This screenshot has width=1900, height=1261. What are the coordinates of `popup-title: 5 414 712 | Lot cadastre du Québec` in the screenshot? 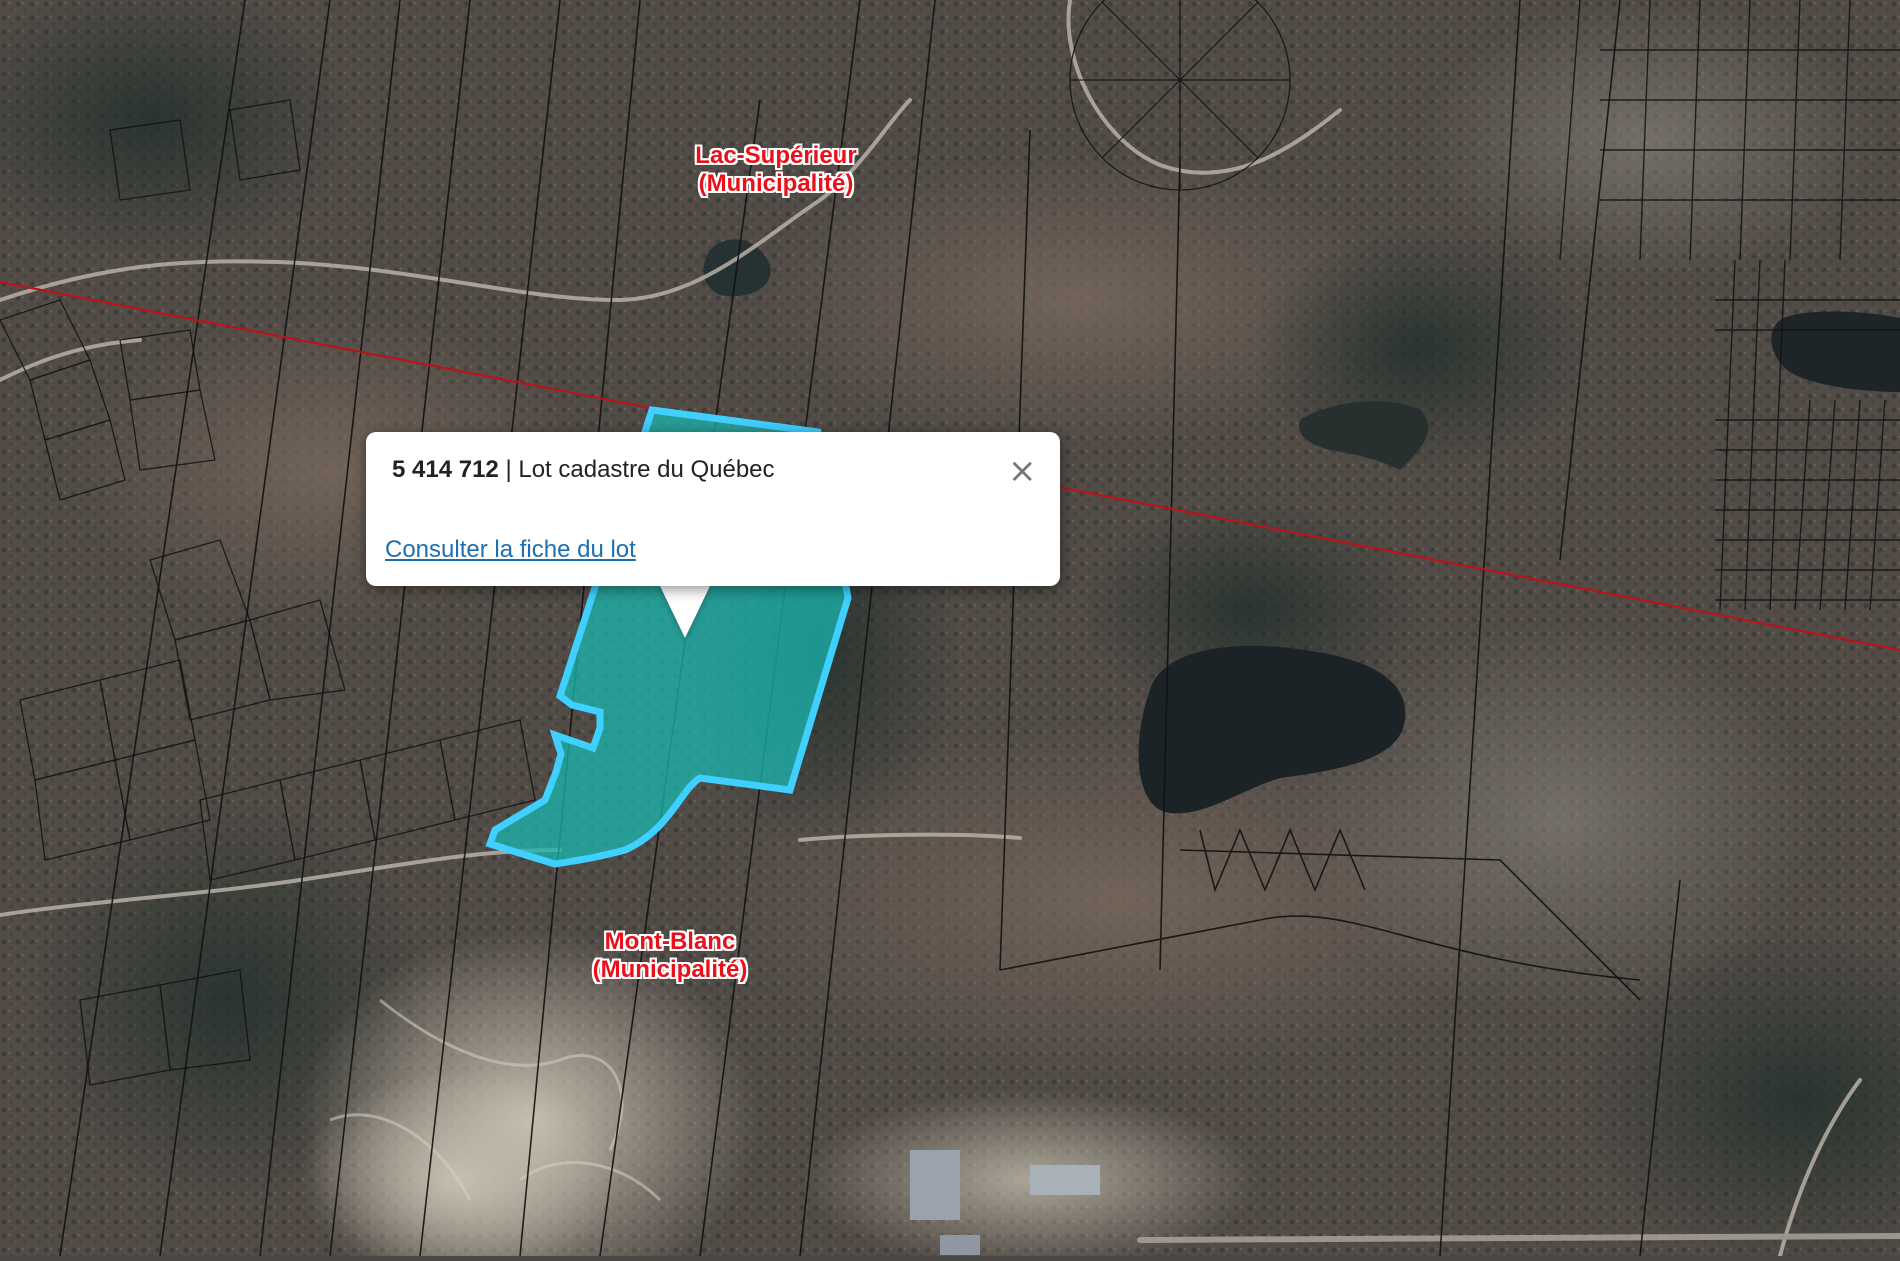 It's located at (583, 470).